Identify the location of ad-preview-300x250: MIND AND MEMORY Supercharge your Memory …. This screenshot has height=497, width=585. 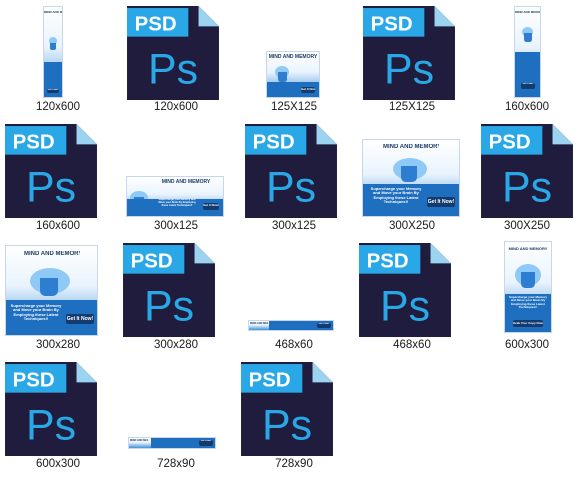
(411, 178).